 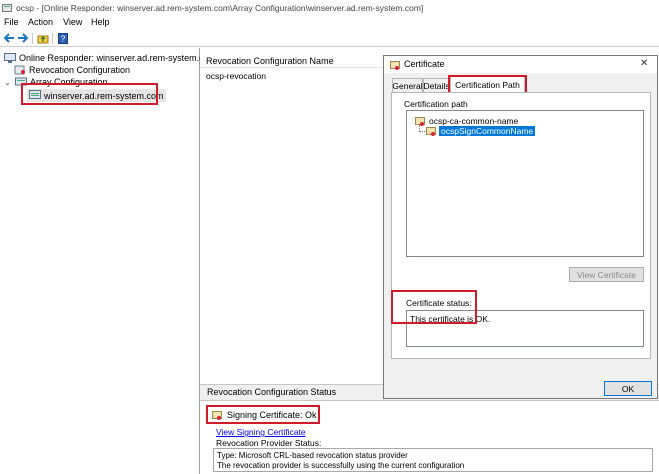 What do you see at coordinates (422, 132) in the screenshot?
I see `tree-connector` at bounding box center [422, 132].